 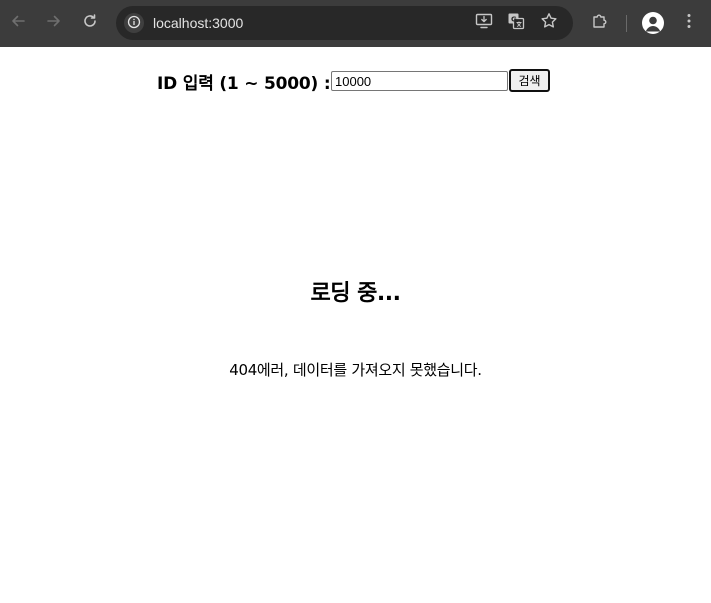 I want to click on avatar-icon, so click(x=653, y=25).